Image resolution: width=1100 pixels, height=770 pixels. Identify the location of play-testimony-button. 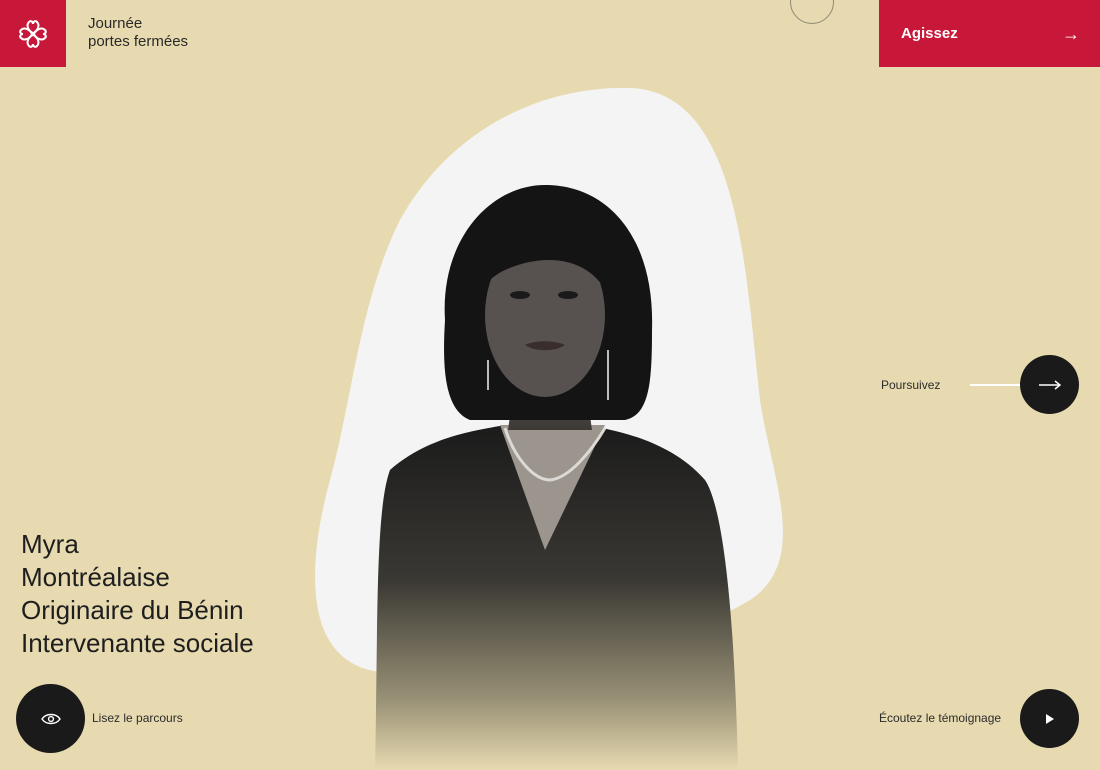
(1049, 718).